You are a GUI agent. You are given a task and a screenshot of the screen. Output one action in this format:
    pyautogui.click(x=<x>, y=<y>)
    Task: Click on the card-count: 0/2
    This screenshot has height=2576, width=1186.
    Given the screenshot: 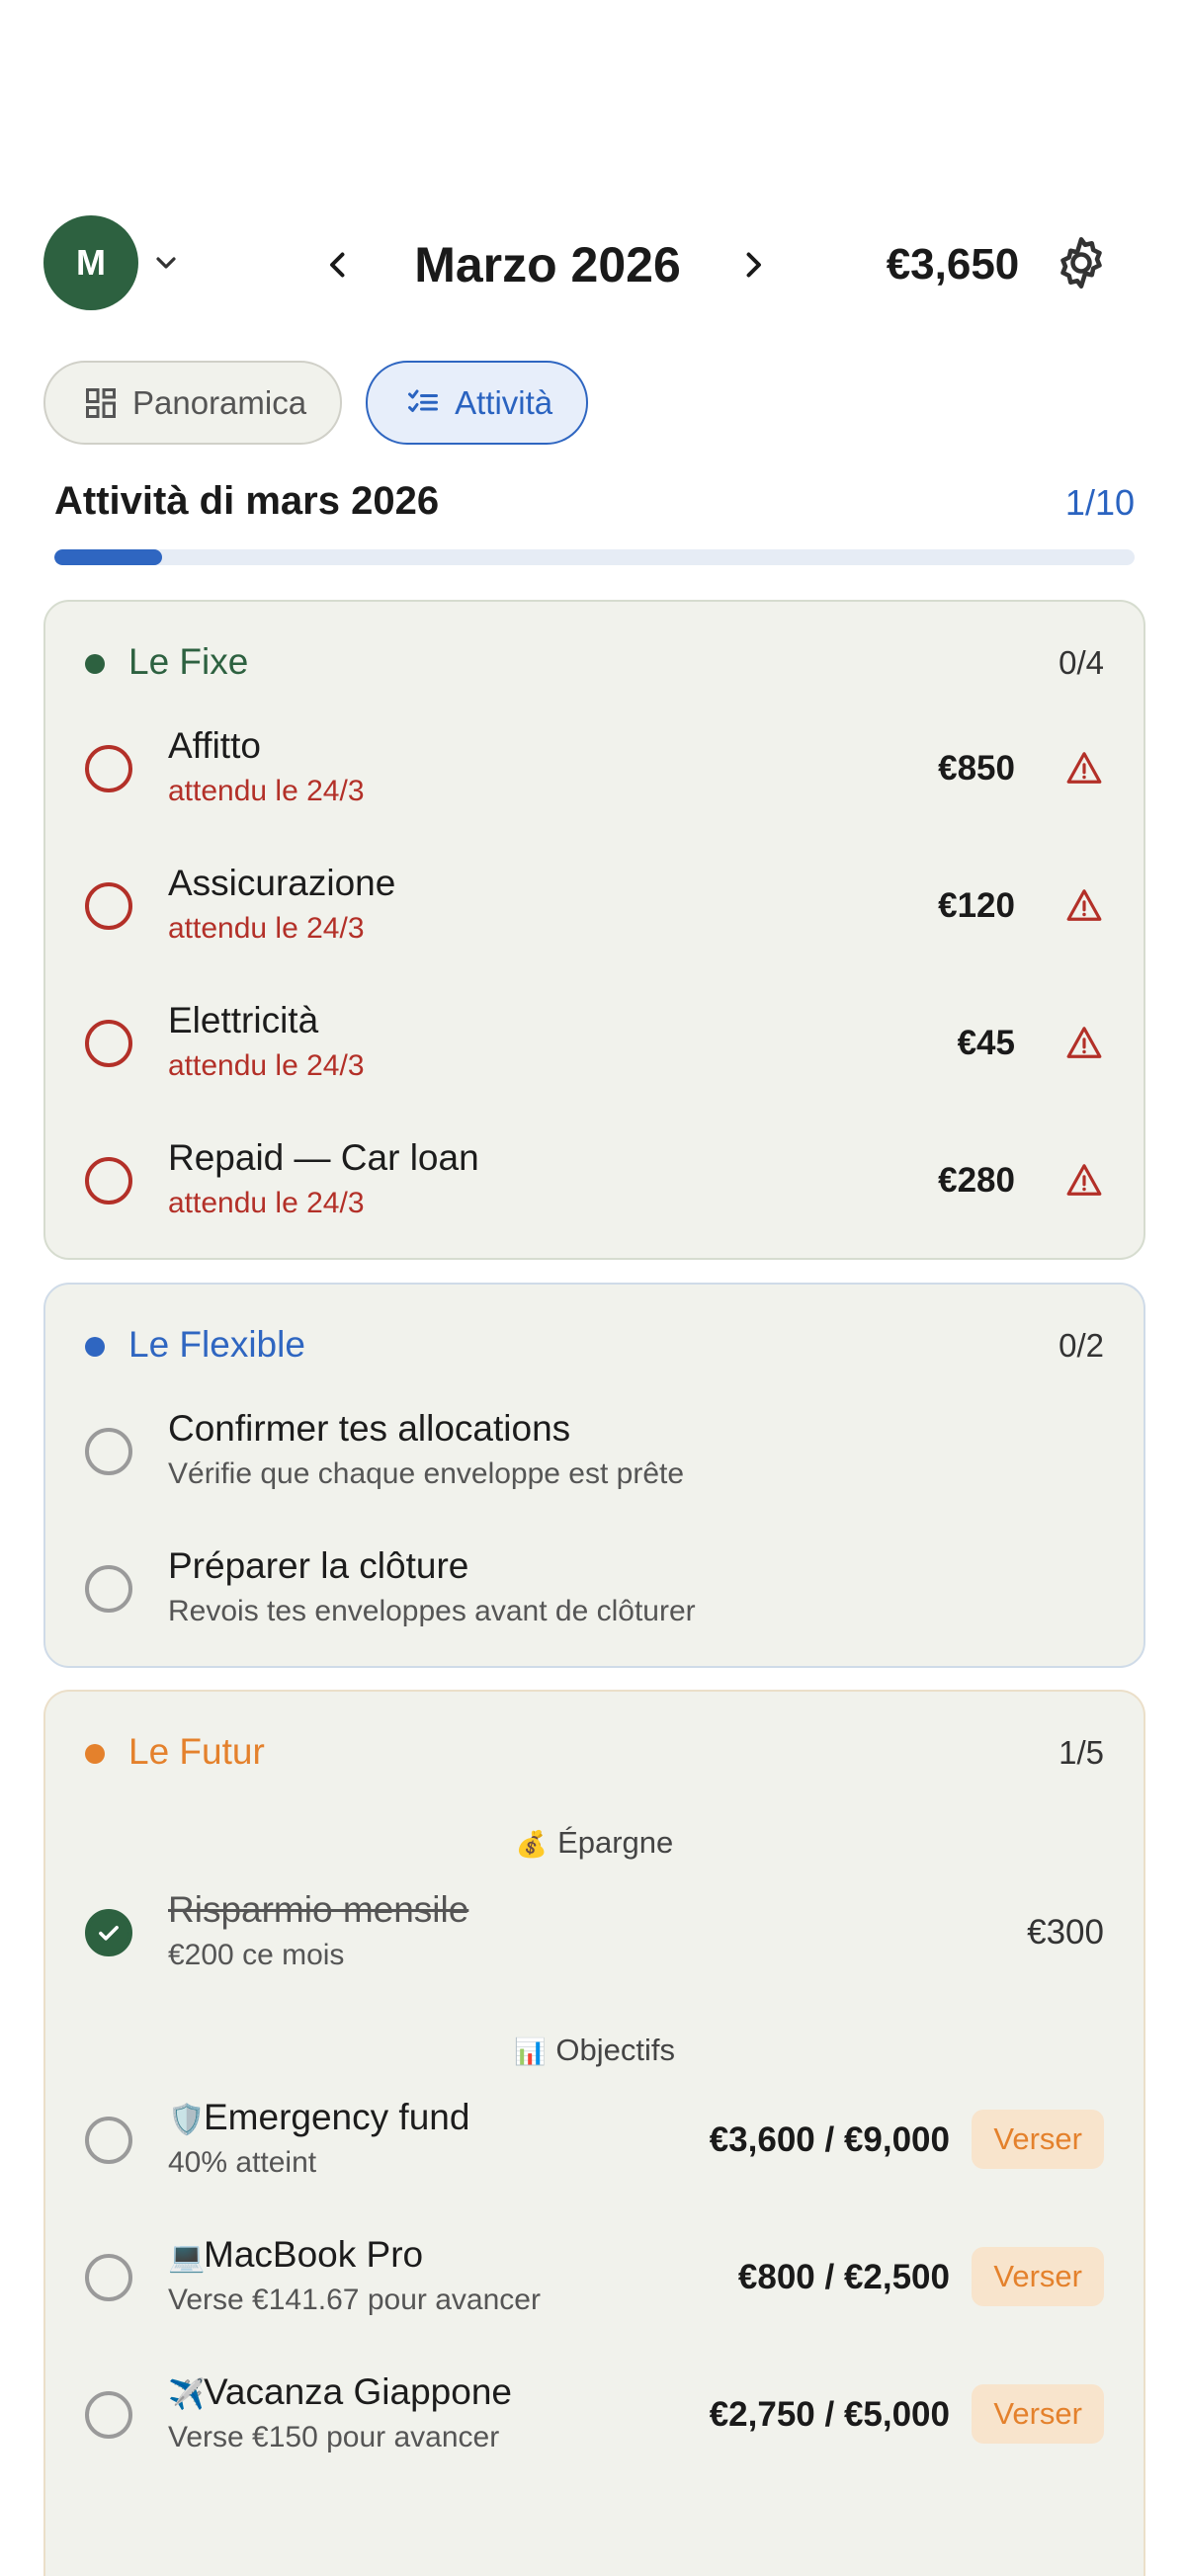 What is the action you would take?
    pyautogui.click(x=1081, y=1345)
    